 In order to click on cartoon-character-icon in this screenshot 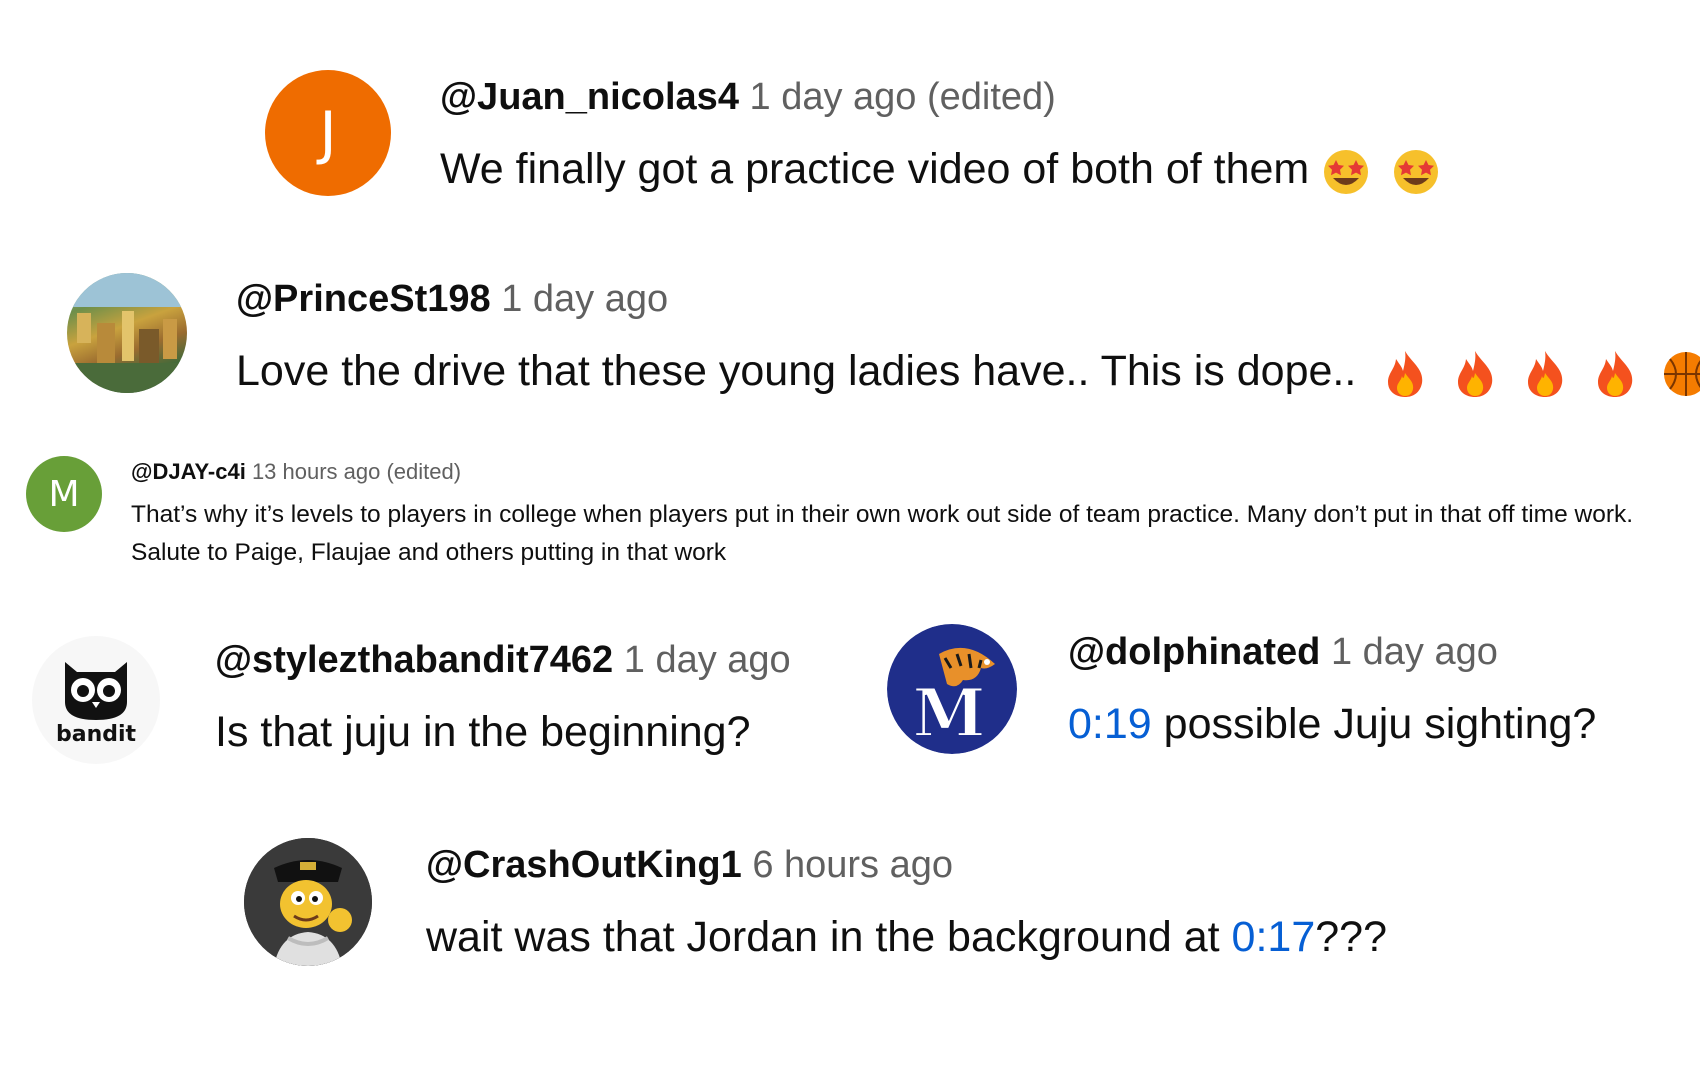, I will do `click(308, 902)`.